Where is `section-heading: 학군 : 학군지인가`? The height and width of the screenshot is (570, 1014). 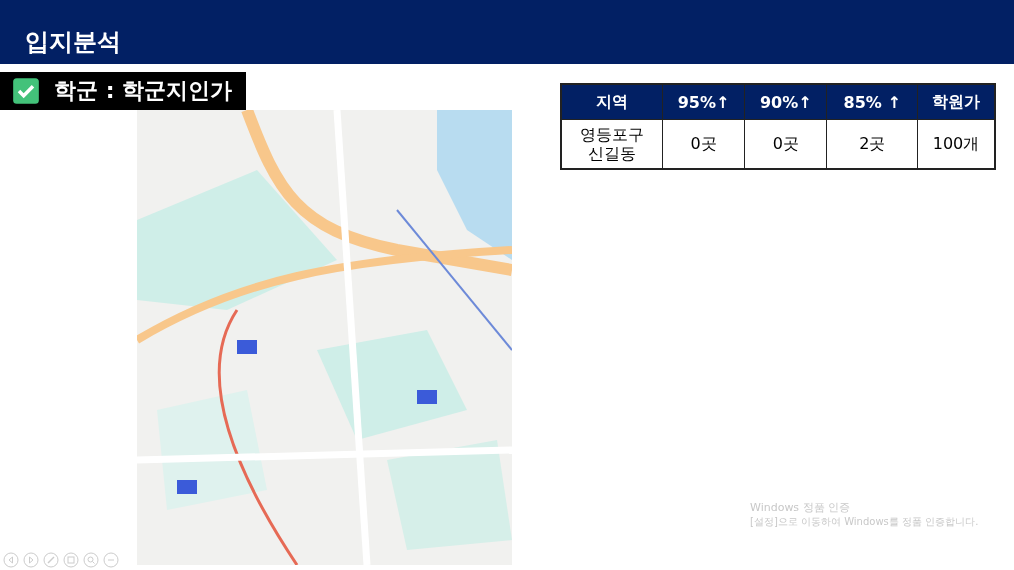
section-heading: 학군 : 학군지인가 is located at coordinates (143, 91).